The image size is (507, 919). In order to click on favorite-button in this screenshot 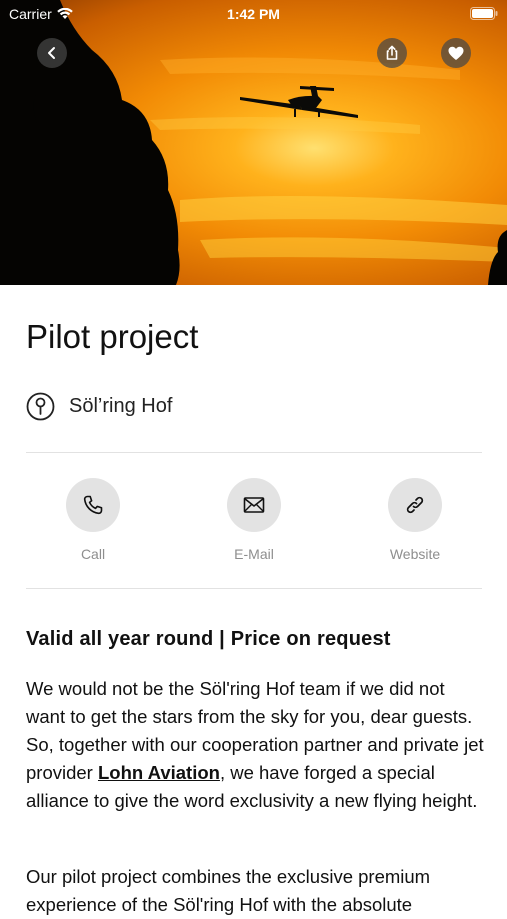, I will do `click(456, 53)`.